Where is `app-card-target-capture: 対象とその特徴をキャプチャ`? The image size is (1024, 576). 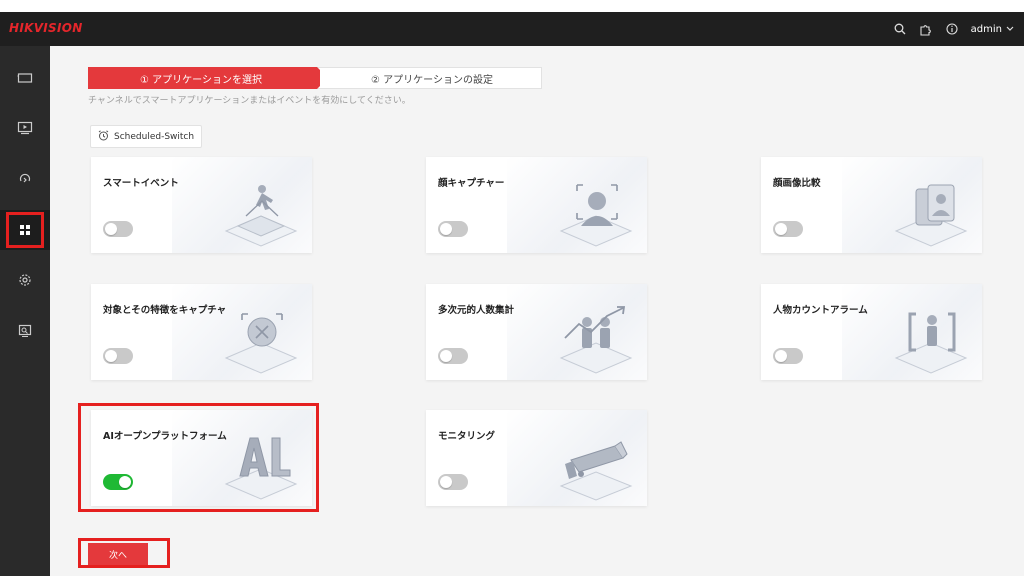 app-card-target-capture: 対象とその特徴をキャプチャ is located at coordinates (201, 332).